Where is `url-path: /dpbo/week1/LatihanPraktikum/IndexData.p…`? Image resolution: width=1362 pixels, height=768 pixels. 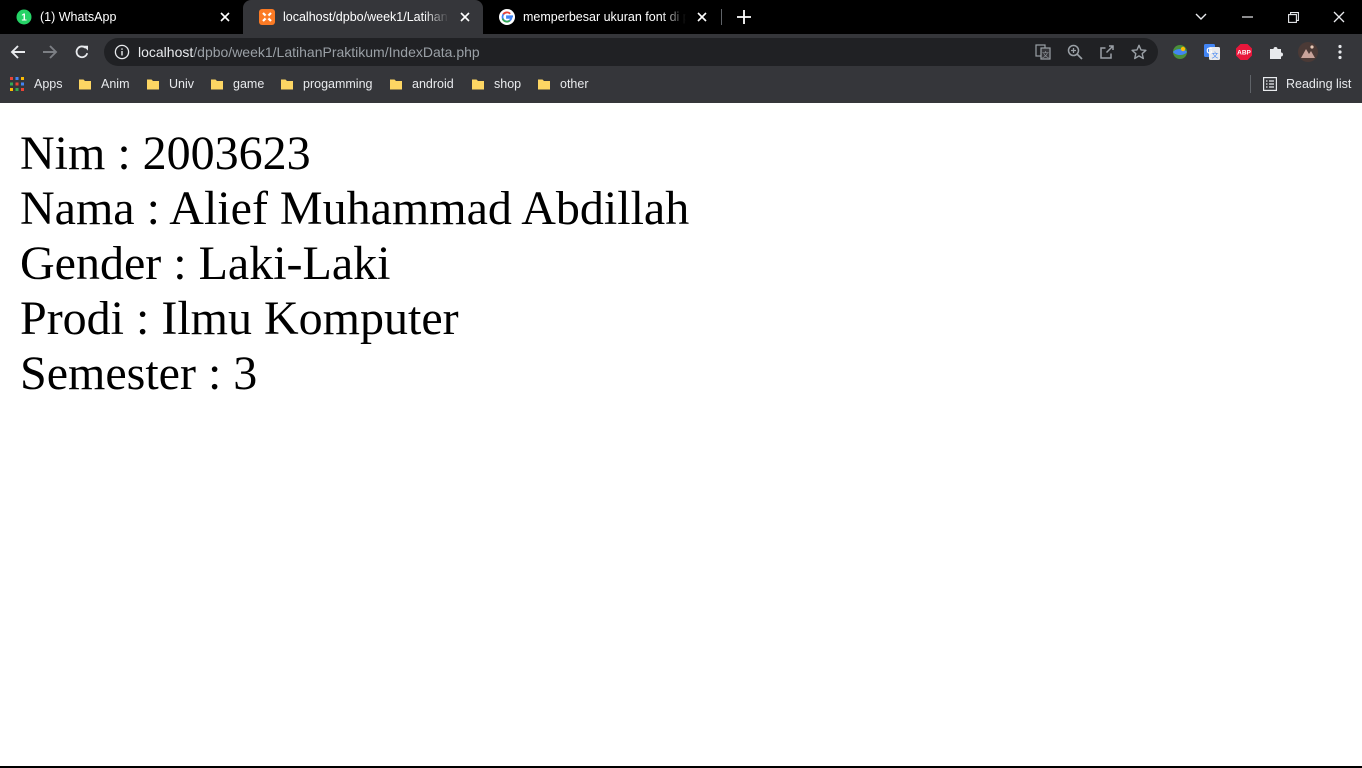
url-path: /dpbo/week1/LatihanPraktikum/IndexData.p… is located at coordinates (336, 52).